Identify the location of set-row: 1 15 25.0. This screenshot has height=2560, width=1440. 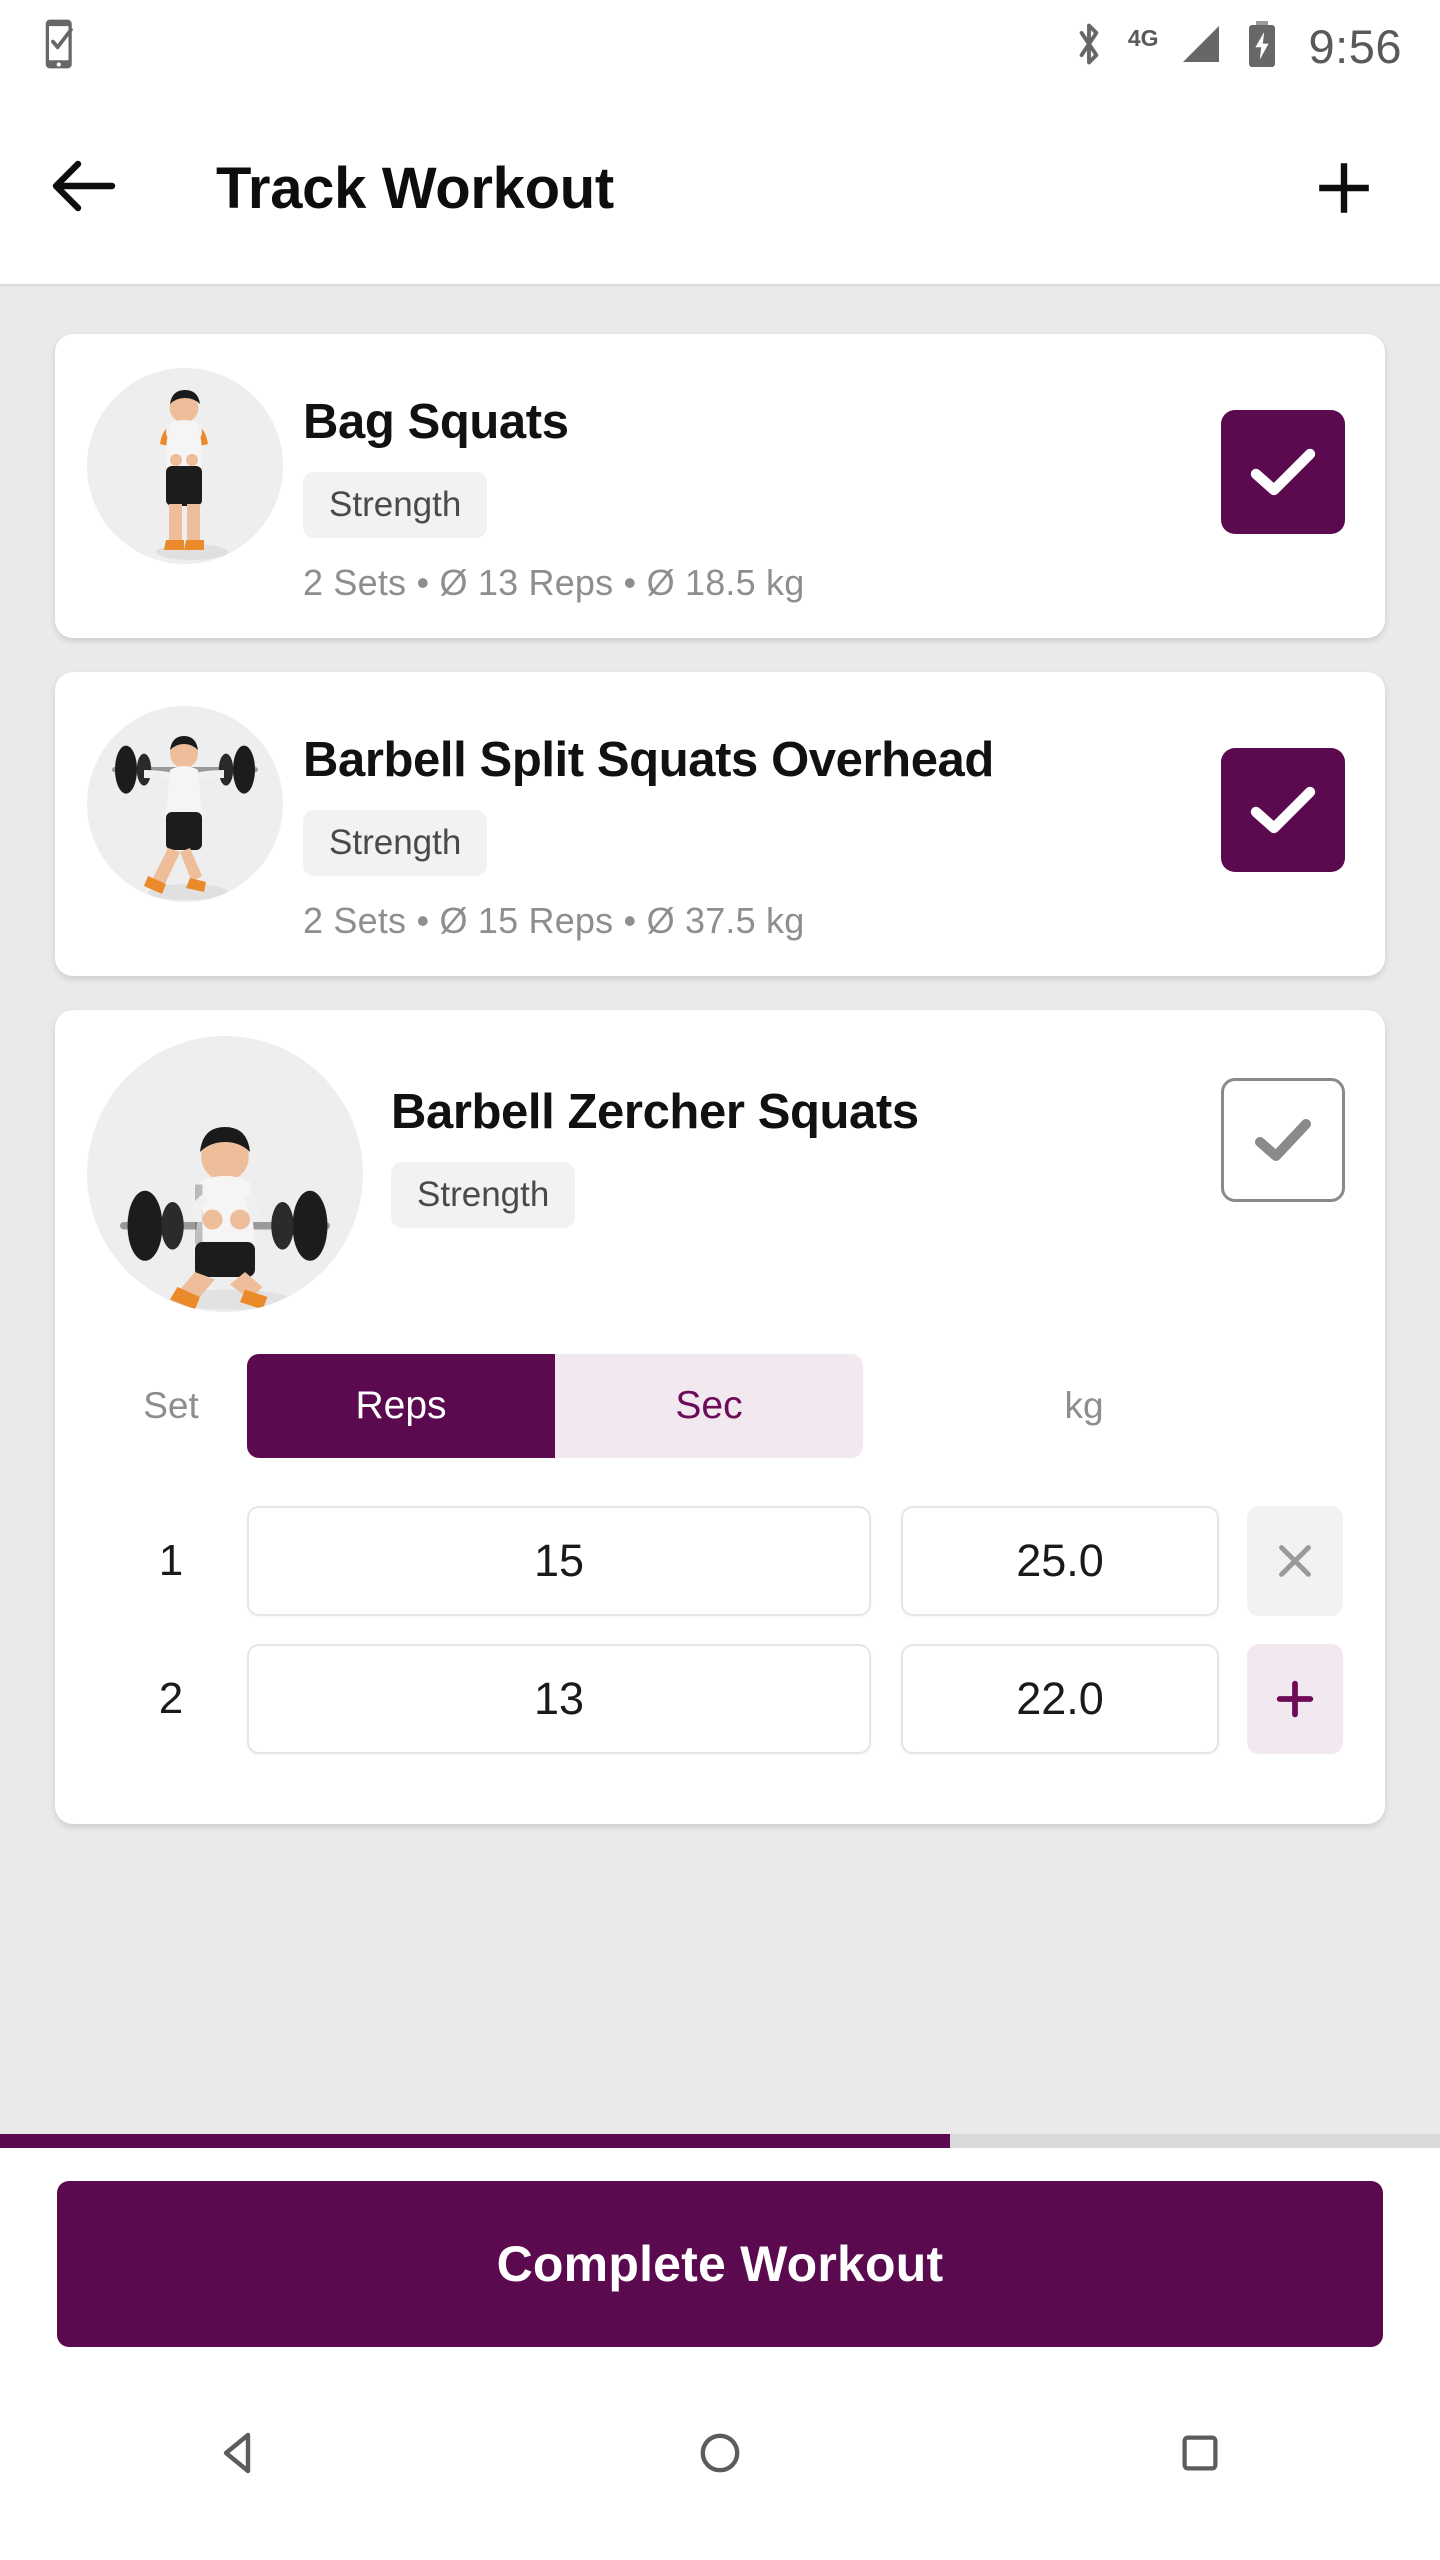
(720, 1561).